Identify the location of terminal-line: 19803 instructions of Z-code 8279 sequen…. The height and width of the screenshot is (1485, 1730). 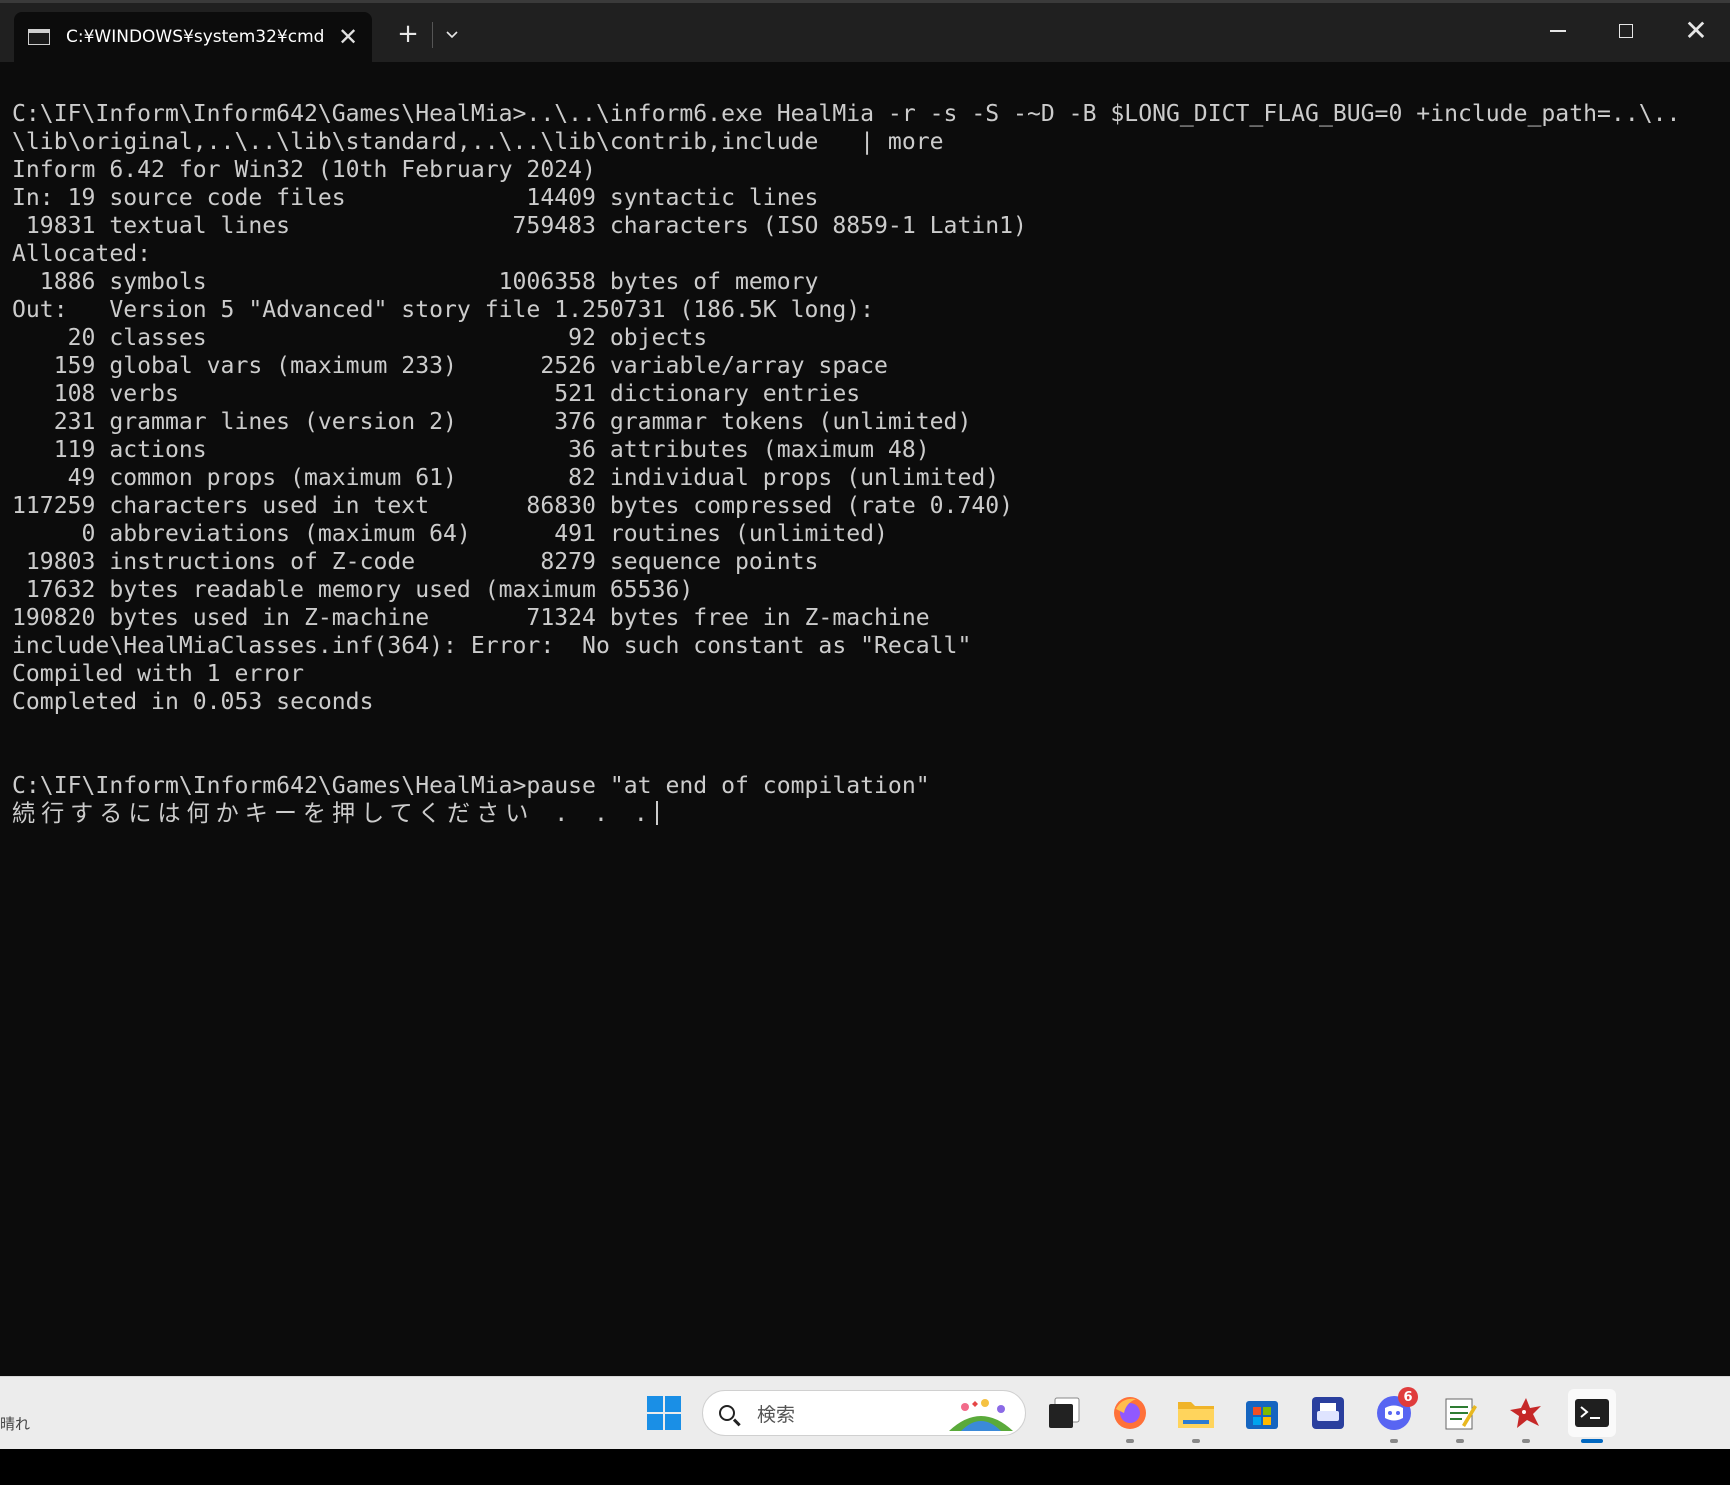
(415, 562).